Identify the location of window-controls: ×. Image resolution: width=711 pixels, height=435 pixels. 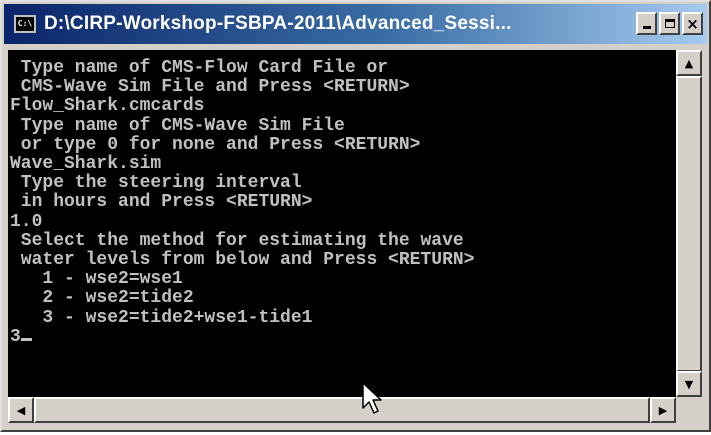
(669, 23).